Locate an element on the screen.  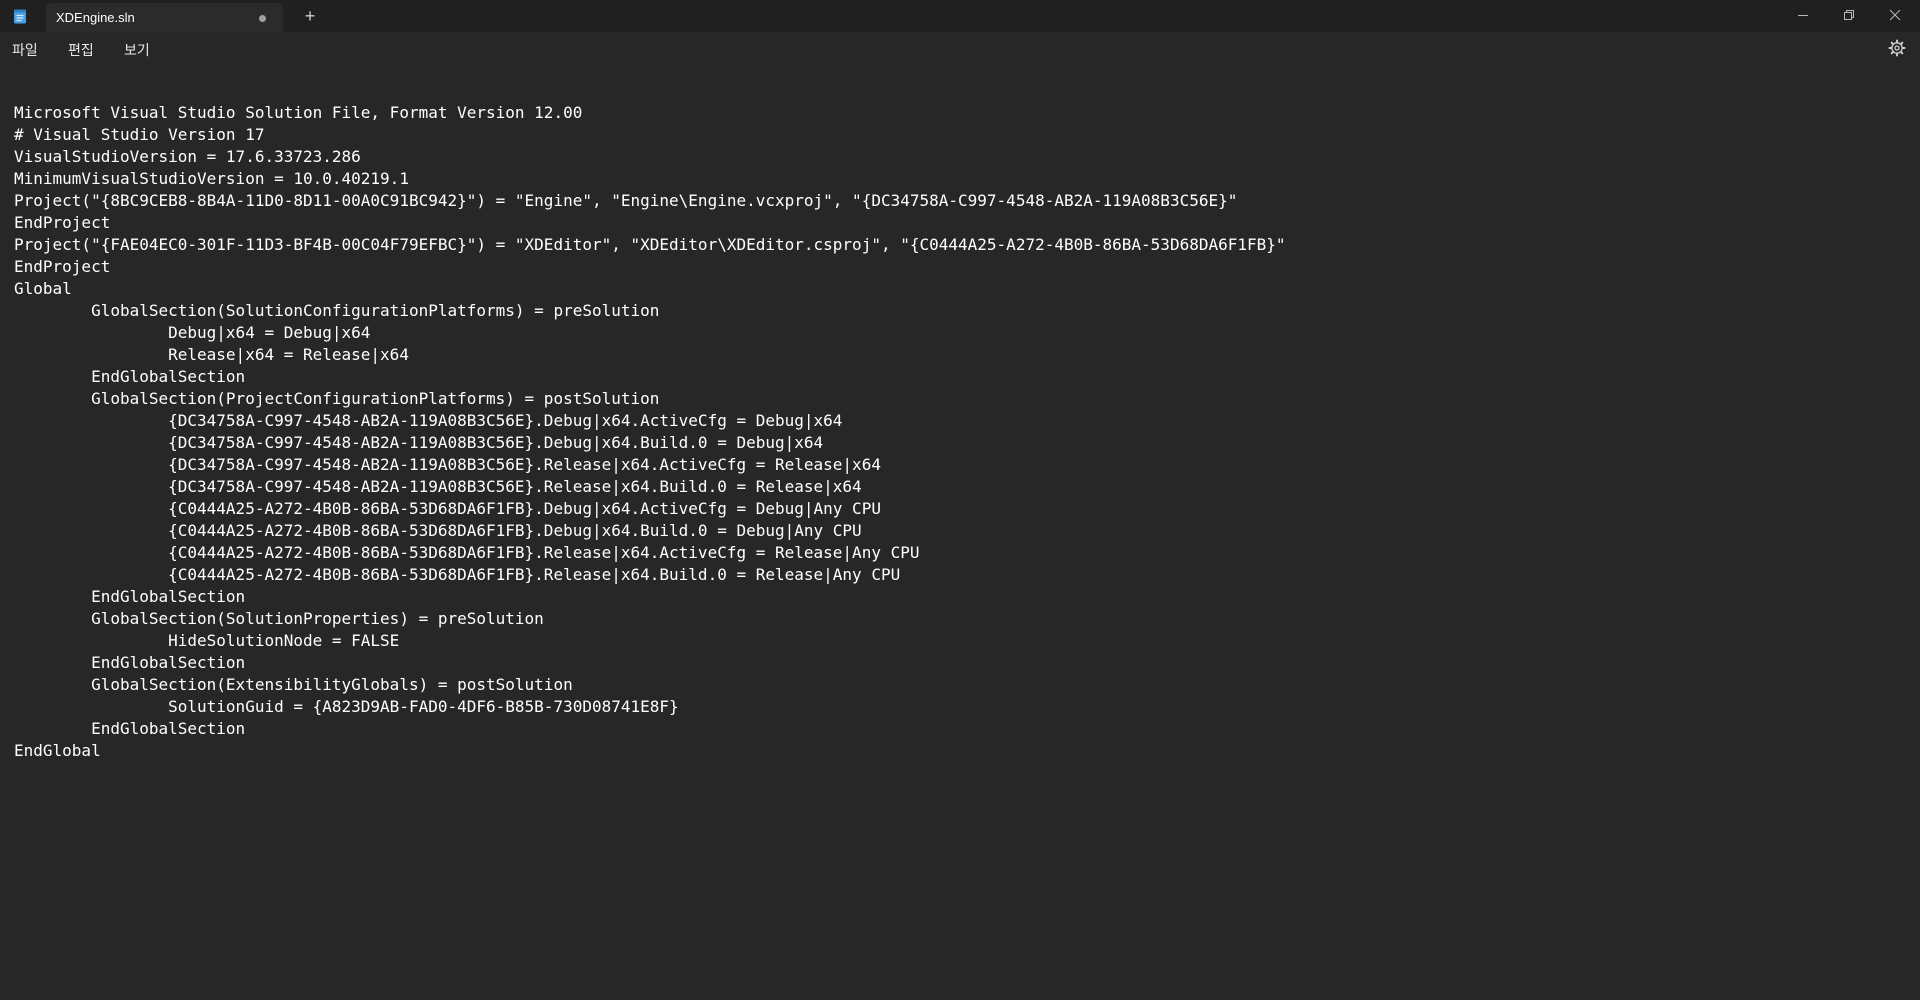
tab-xdengine-sln: XDEngine.sln is located at coordinates (164, 17).